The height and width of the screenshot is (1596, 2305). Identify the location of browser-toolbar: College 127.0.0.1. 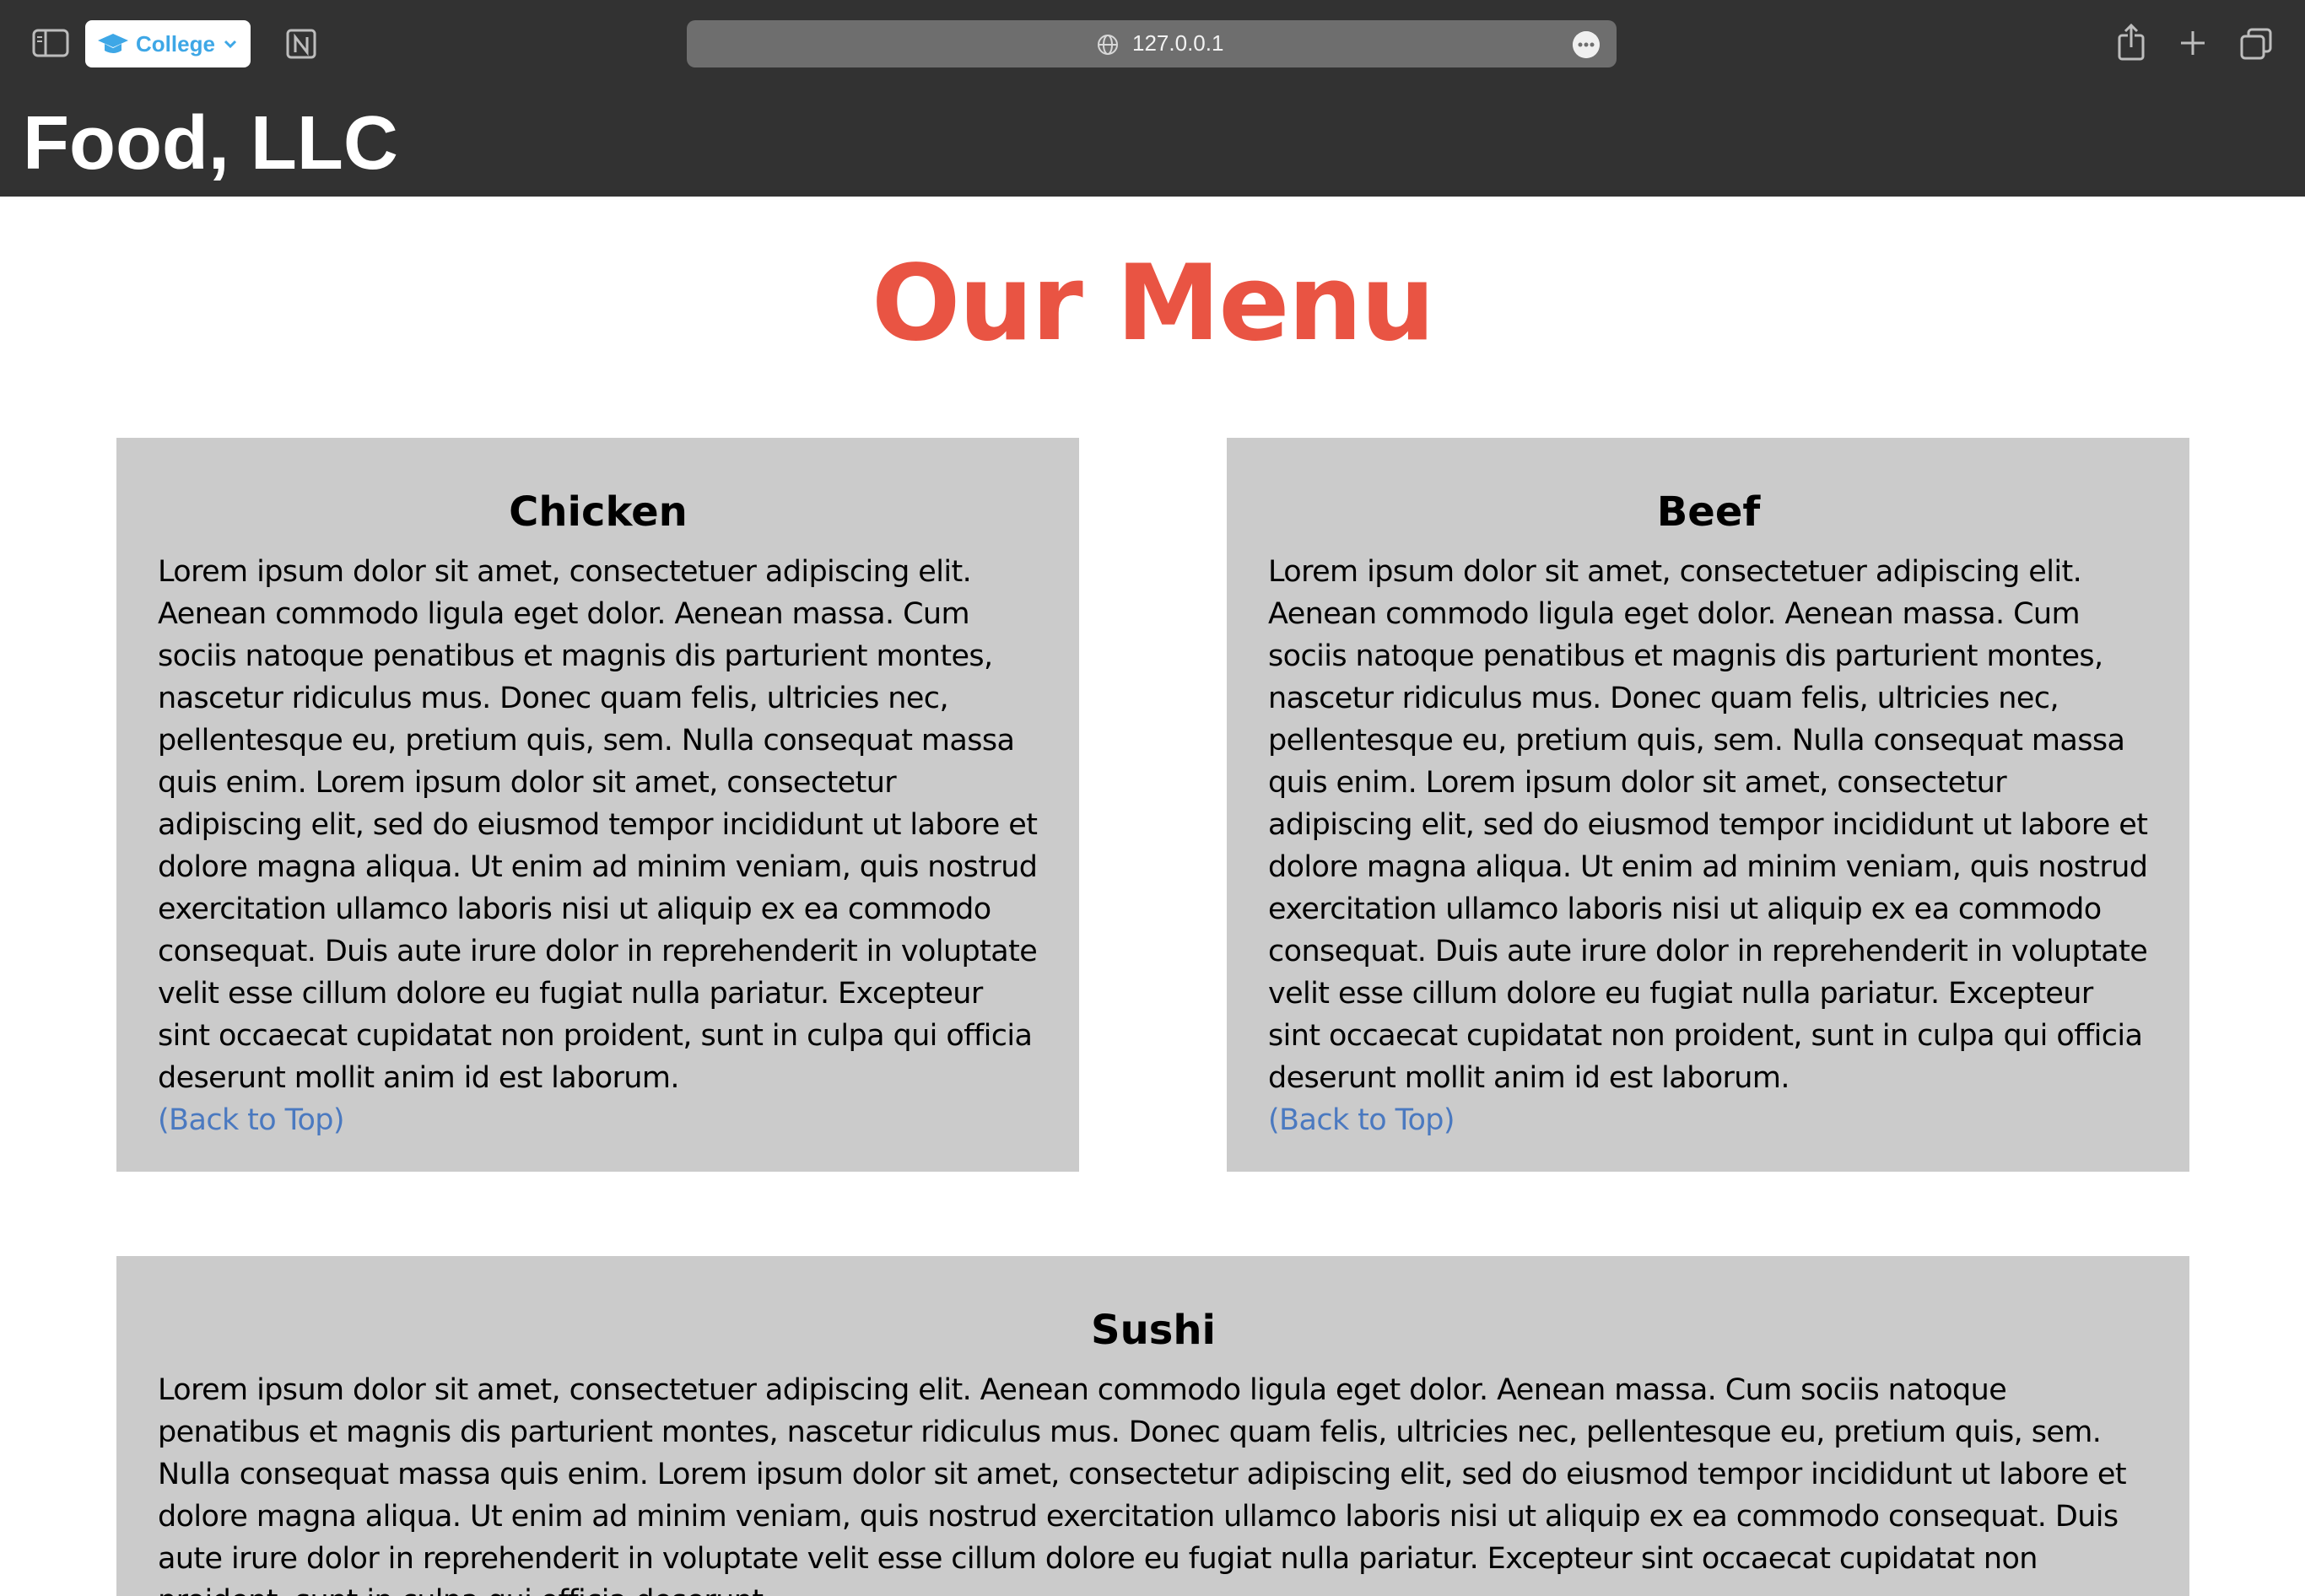
(1152, 44).